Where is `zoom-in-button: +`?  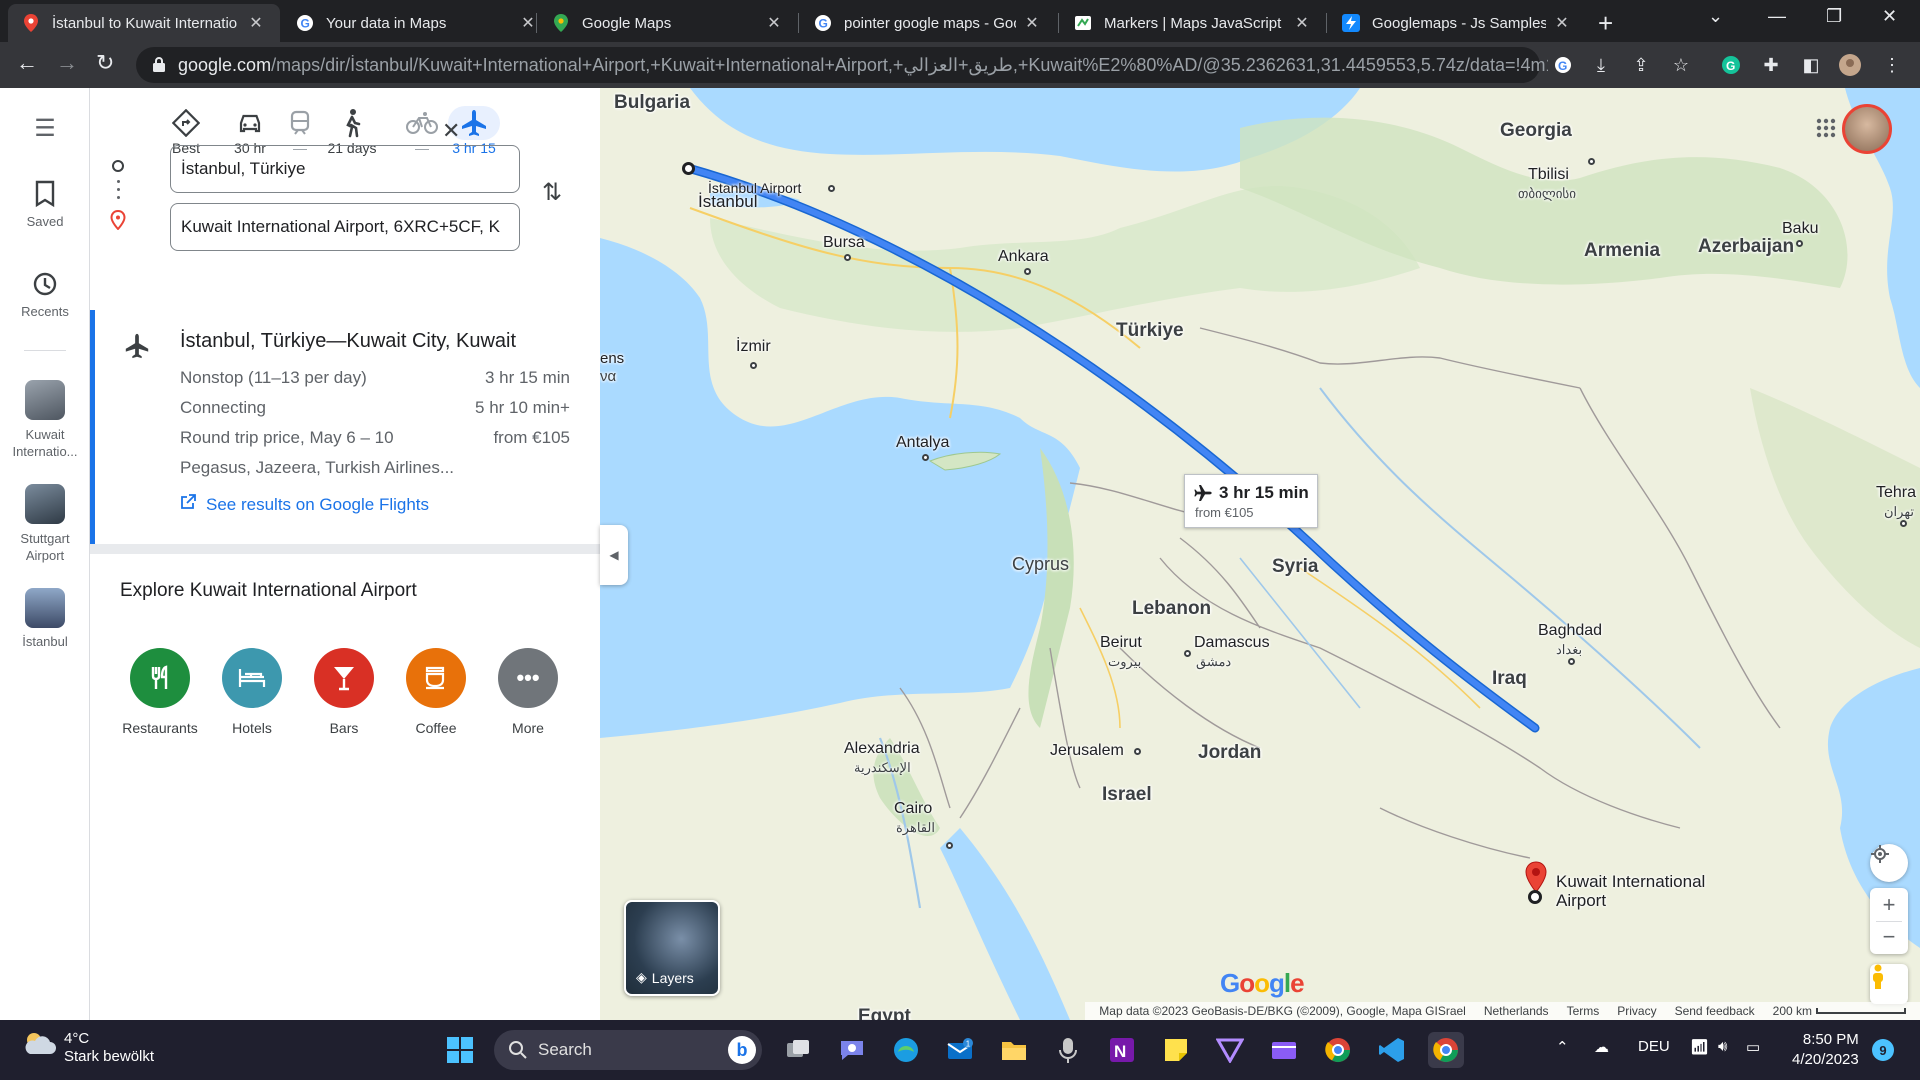
zoom-in-button: + is located at coordinates (1889, 905).